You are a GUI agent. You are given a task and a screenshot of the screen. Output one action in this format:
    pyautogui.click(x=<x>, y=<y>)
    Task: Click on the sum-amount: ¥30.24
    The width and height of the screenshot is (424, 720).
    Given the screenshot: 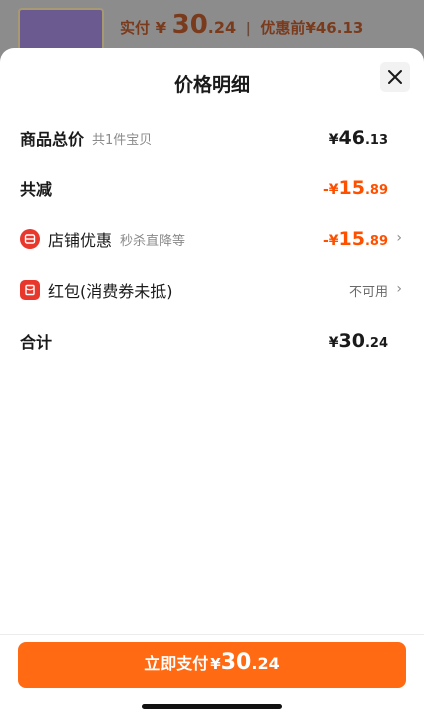 What is the action you would take?
    pyautogui.click(x=358, y=341)
    